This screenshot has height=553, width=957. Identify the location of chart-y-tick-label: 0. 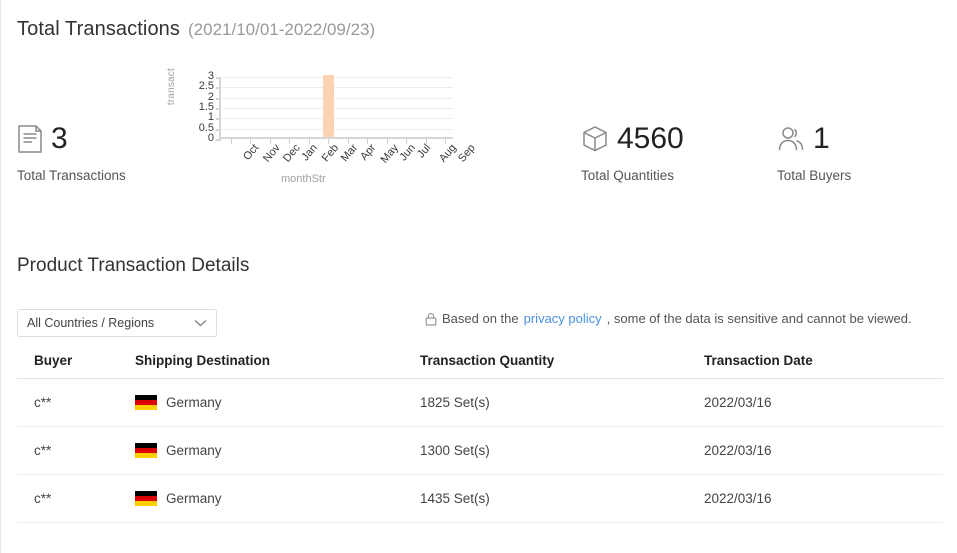
(210, 138).